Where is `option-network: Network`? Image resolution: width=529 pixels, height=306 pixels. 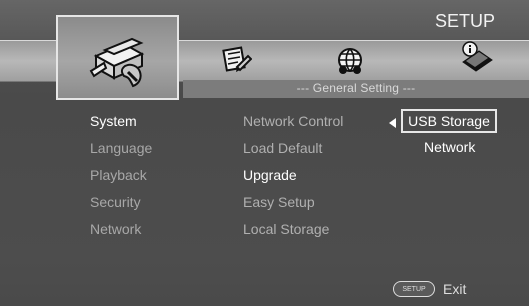 option-network: Network is located at coordinates (449, 147).